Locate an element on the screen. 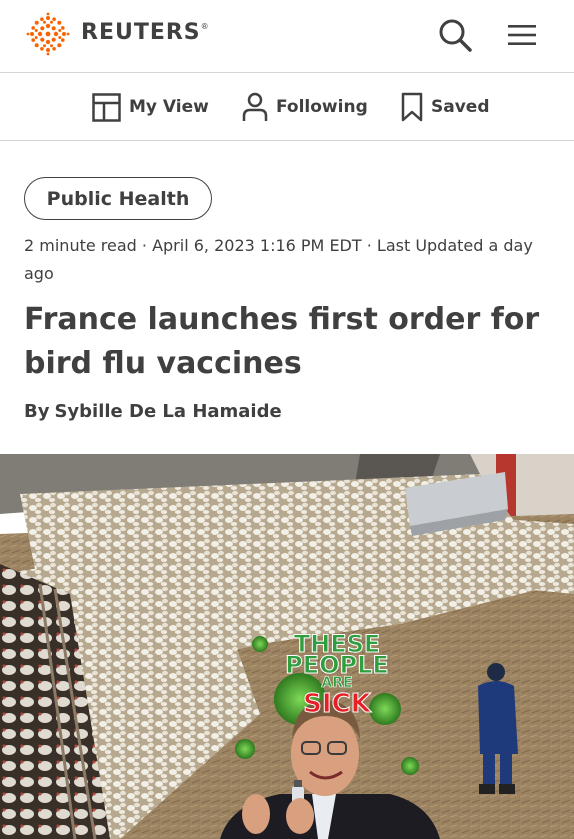 The height and width of the screenshot is (839, 574). layout-icon is located at coordinates (106, 107).